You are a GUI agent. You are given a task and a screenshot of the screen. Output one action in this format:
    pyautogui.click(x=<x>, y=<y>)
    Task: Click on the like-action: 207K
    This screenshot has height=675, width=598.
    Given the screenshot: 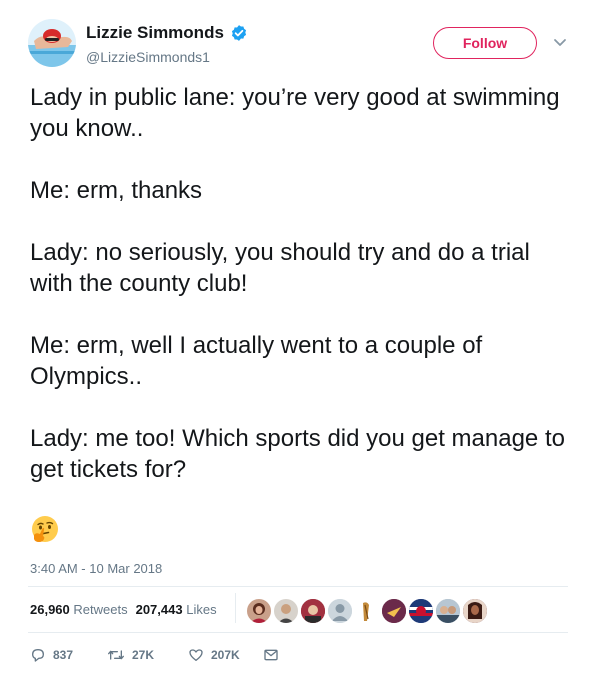 What is the action you would take?
    pyautogui.click(x=214, y=655)
    